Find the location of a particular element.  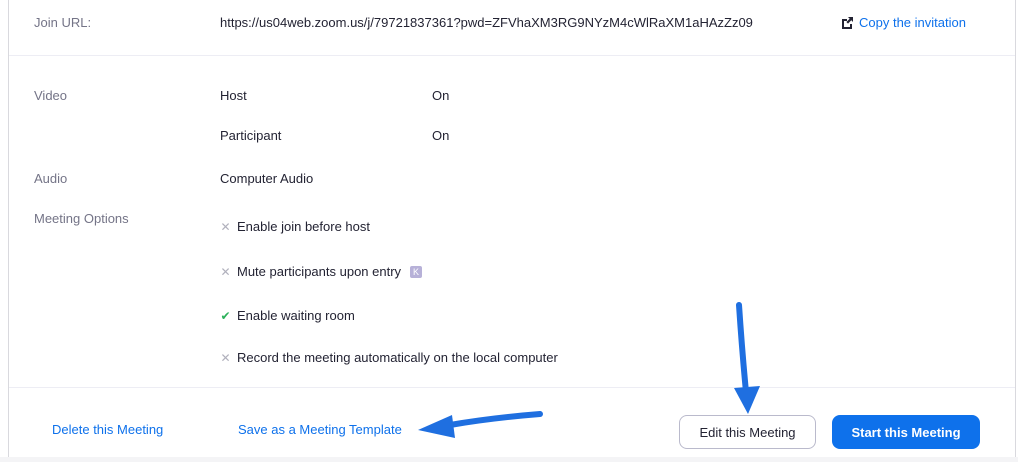

bottom-bar is located at coordinates (509, 459).